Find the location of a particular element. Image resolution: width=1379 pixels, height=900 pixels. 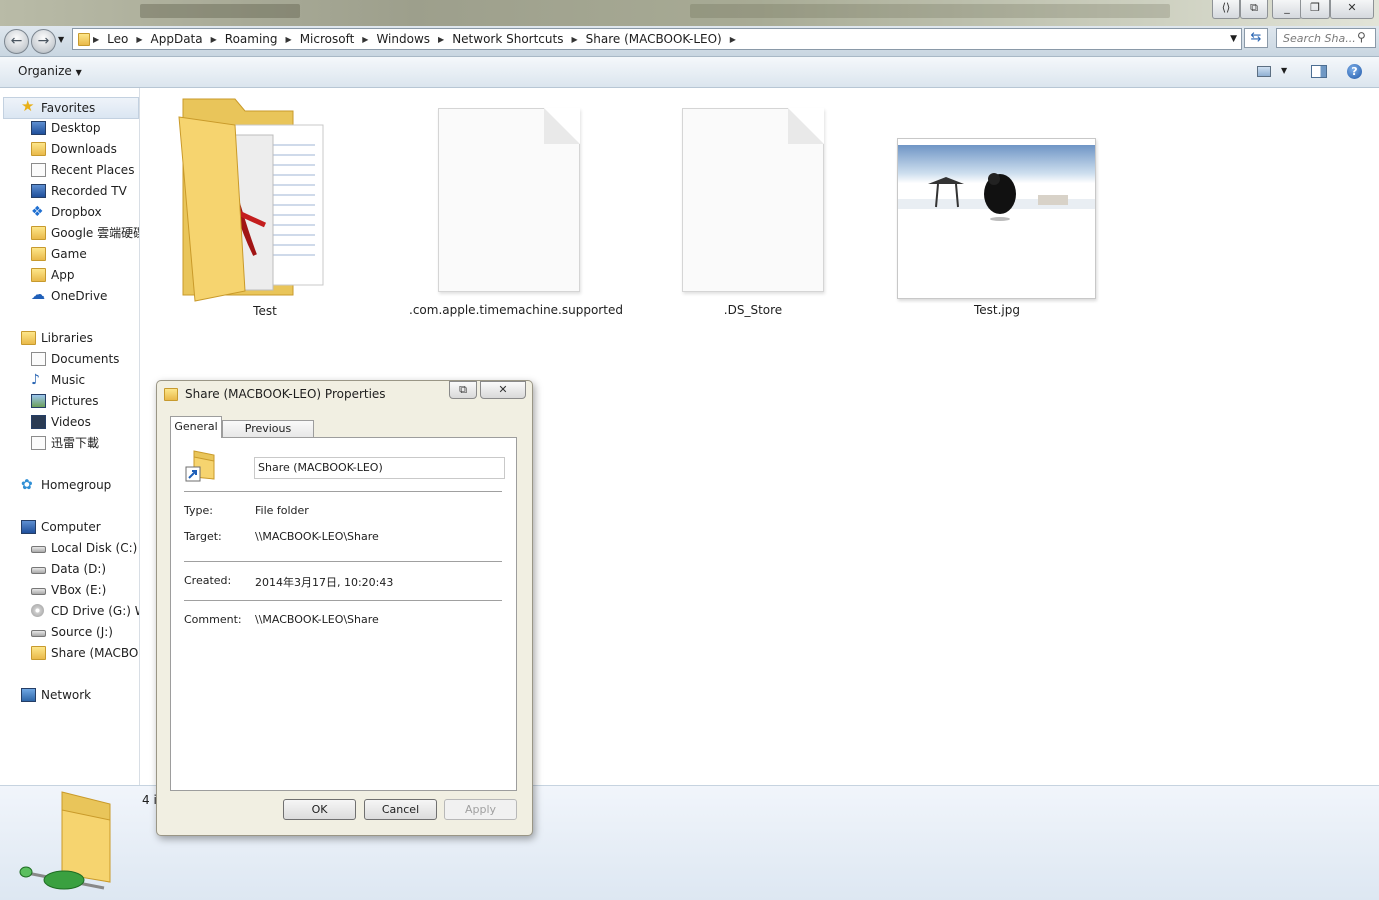

sidebar-item-recent-places: Recent Places is located at coordinates (69, 170).